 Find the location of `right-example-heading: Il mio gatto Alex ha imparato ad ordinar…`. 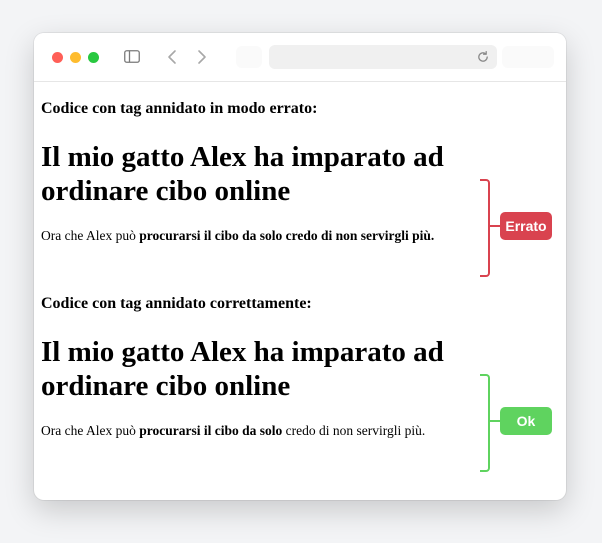

right-example-heading: Il mio gatto Alex ha imparato ad ordinar… is located at coordinates (242, 369).